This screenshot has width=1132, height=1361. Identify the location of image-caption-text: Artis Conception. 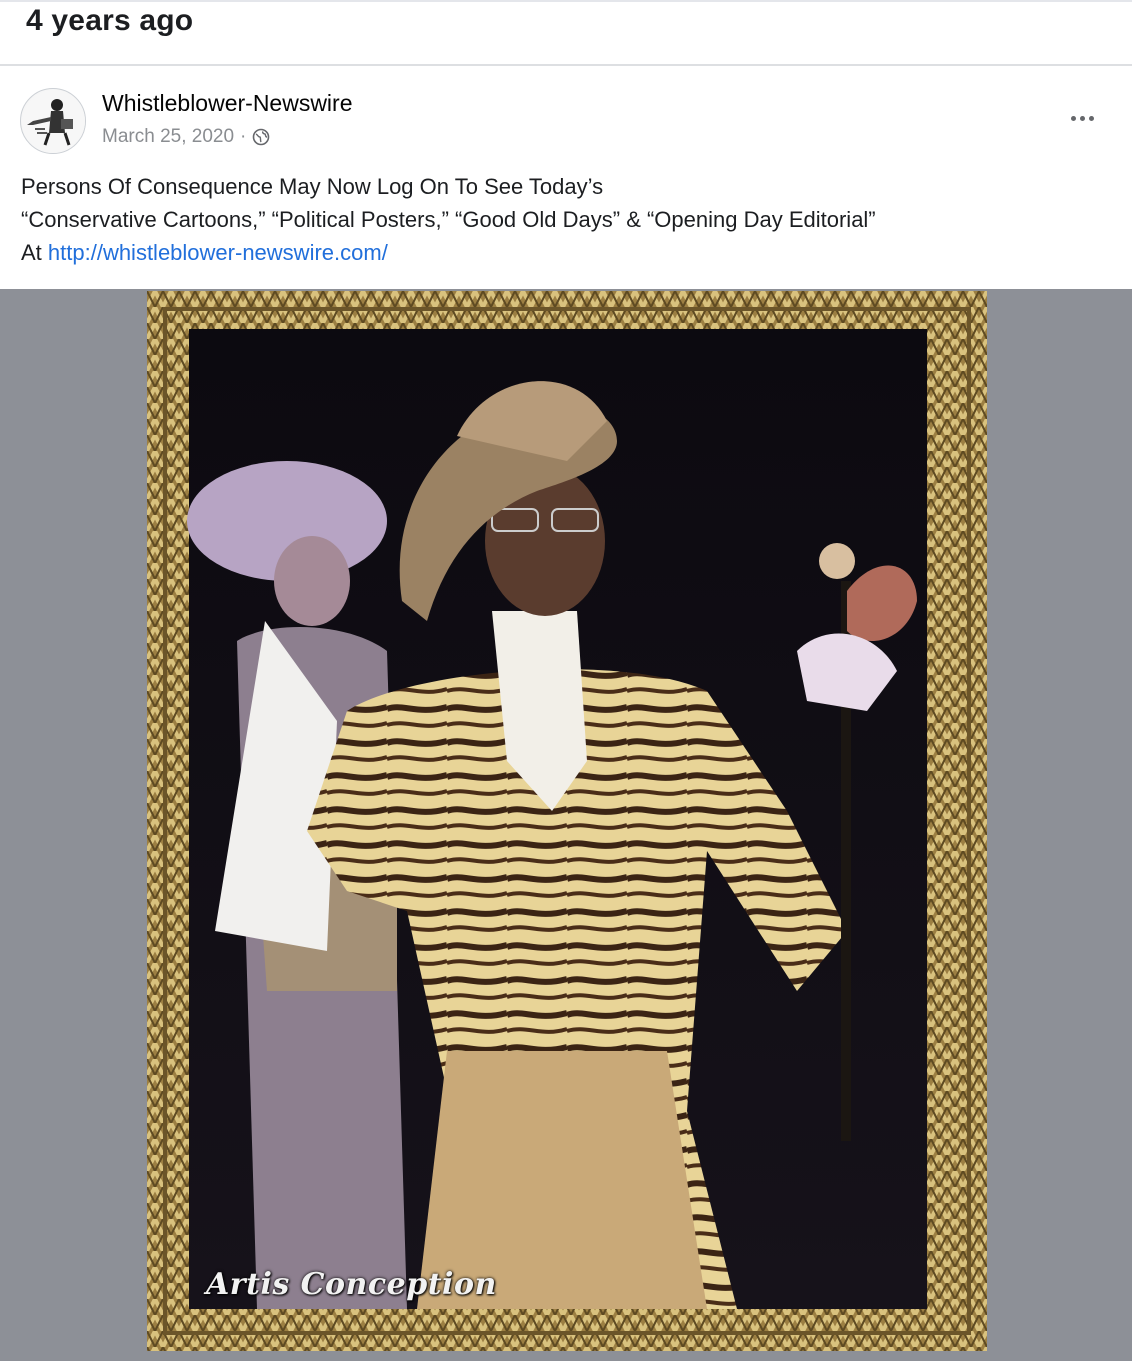
(351, 1284).